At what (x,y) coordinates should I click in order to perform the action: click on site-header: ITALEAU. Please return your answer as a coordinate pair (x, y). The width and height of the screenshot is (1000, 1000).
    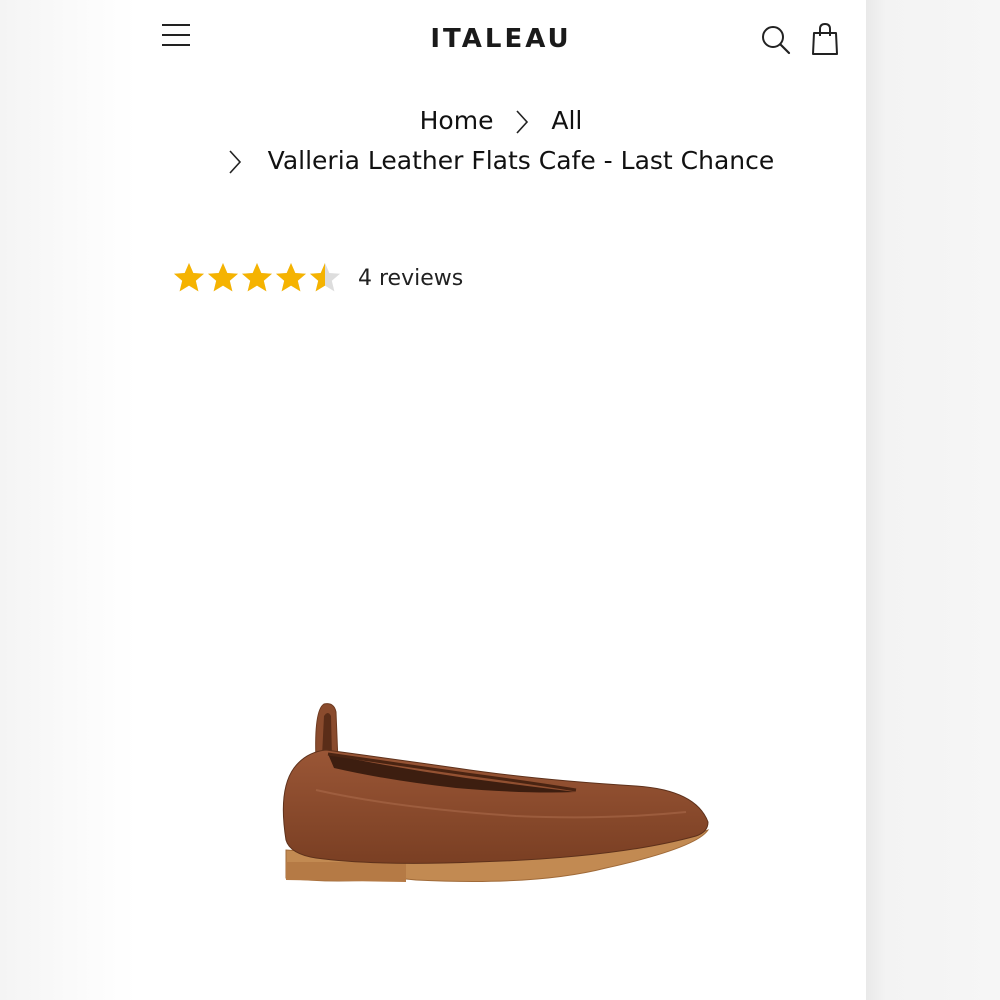
    Looking at the image, I should click on (501, 40).